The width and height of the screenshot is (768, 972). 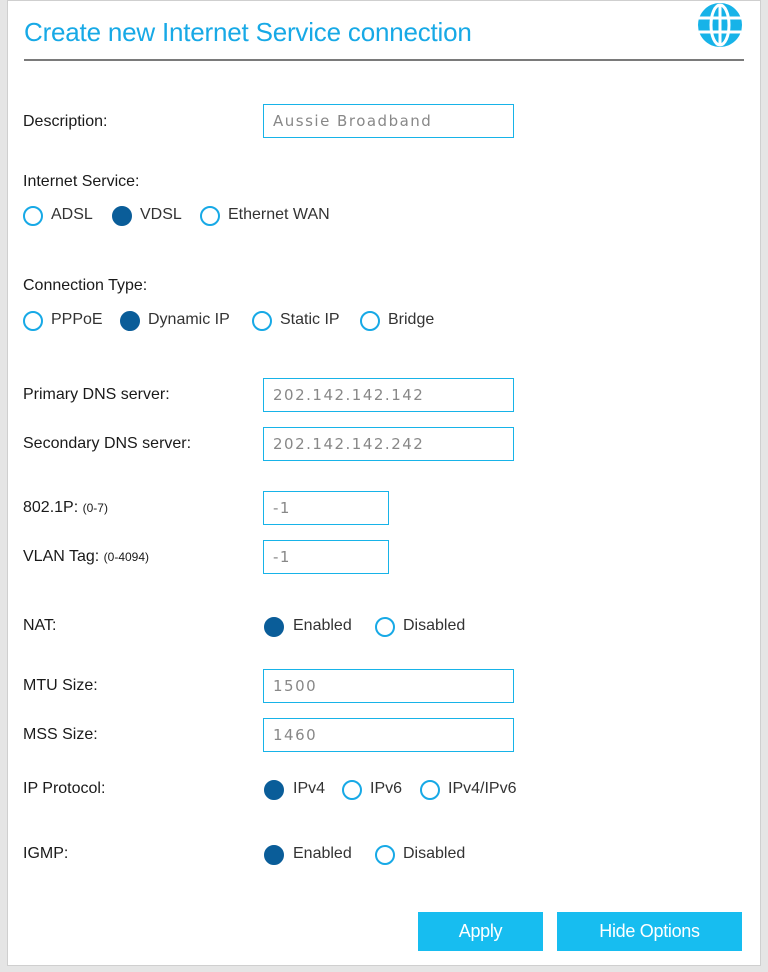 What do you see at coordinates (33, 321) in the screenshot?
I see `radio-pppoe` at bounding box center [33, 321].